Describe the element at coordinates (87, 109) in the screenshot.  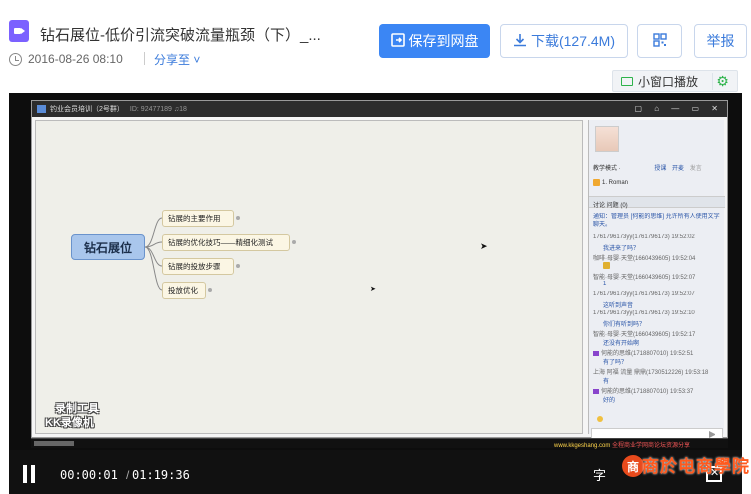
I see `app-title: 钓业会员培训（2号群）` at that location.